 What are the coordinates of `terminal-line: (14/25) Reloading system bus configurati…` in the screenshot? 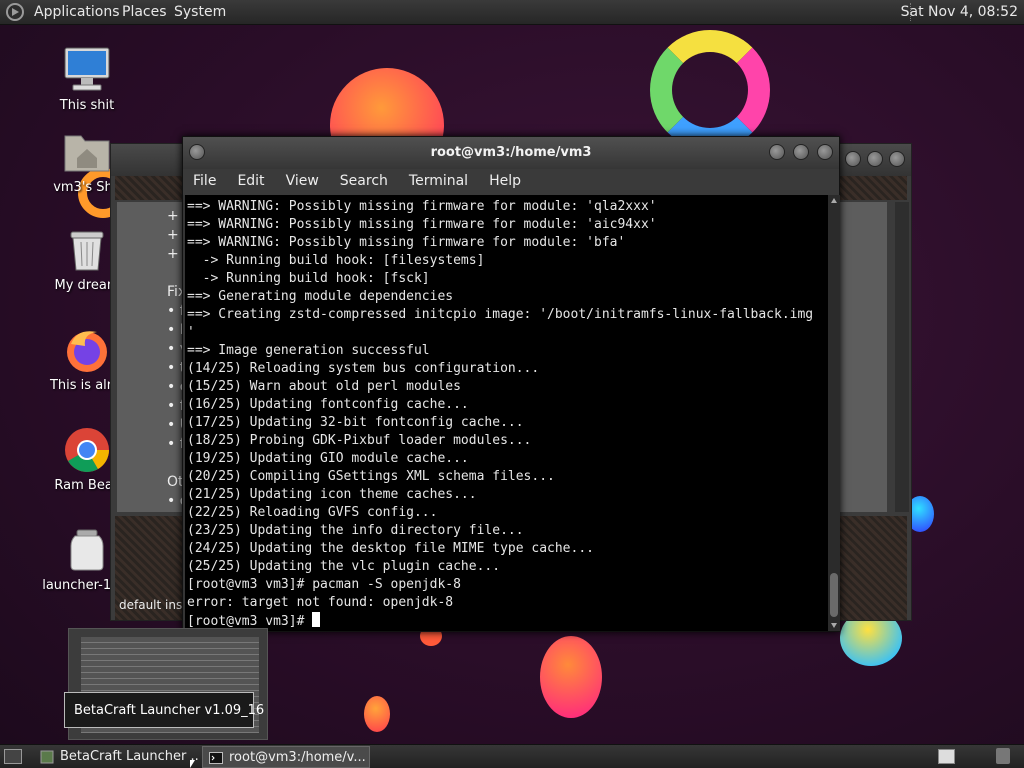 It's located at (363, 368).